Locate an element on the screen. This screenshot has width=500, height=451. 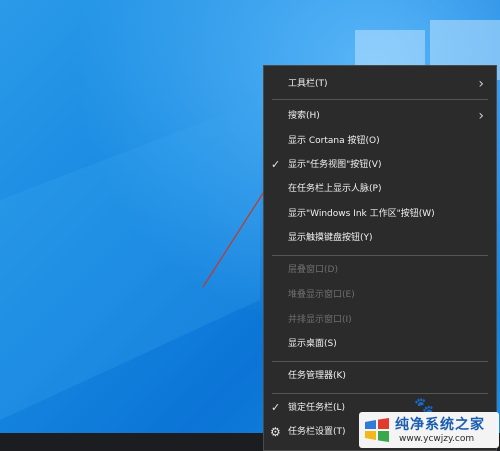
menu-item-label: 堆叠显示窗口(E) is located at coordinates (321, 295).